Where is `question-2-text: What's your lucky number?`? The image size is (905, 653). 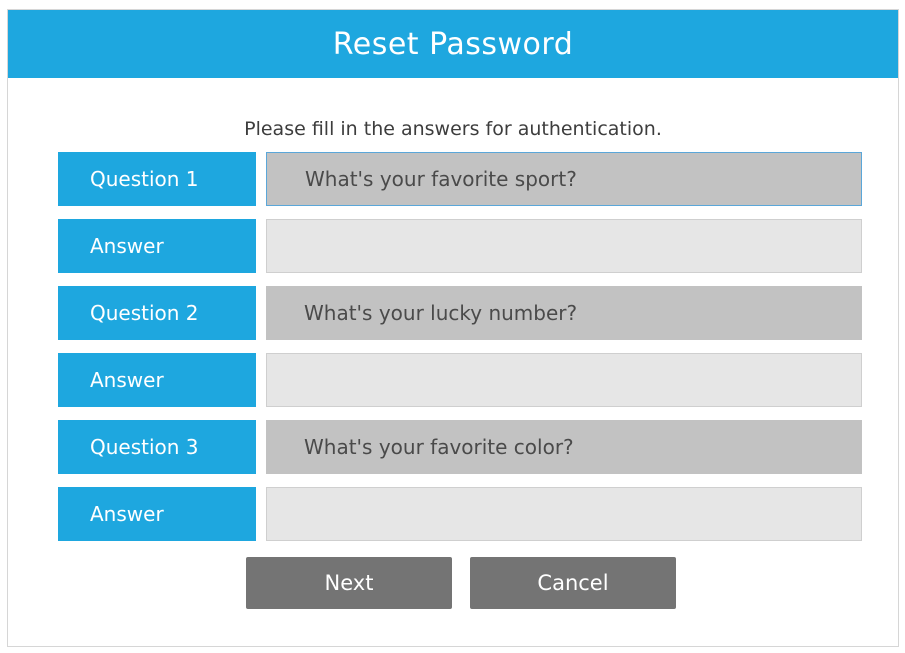 question-2-text: What's your lucky number? is located at coordinates (441, 313).